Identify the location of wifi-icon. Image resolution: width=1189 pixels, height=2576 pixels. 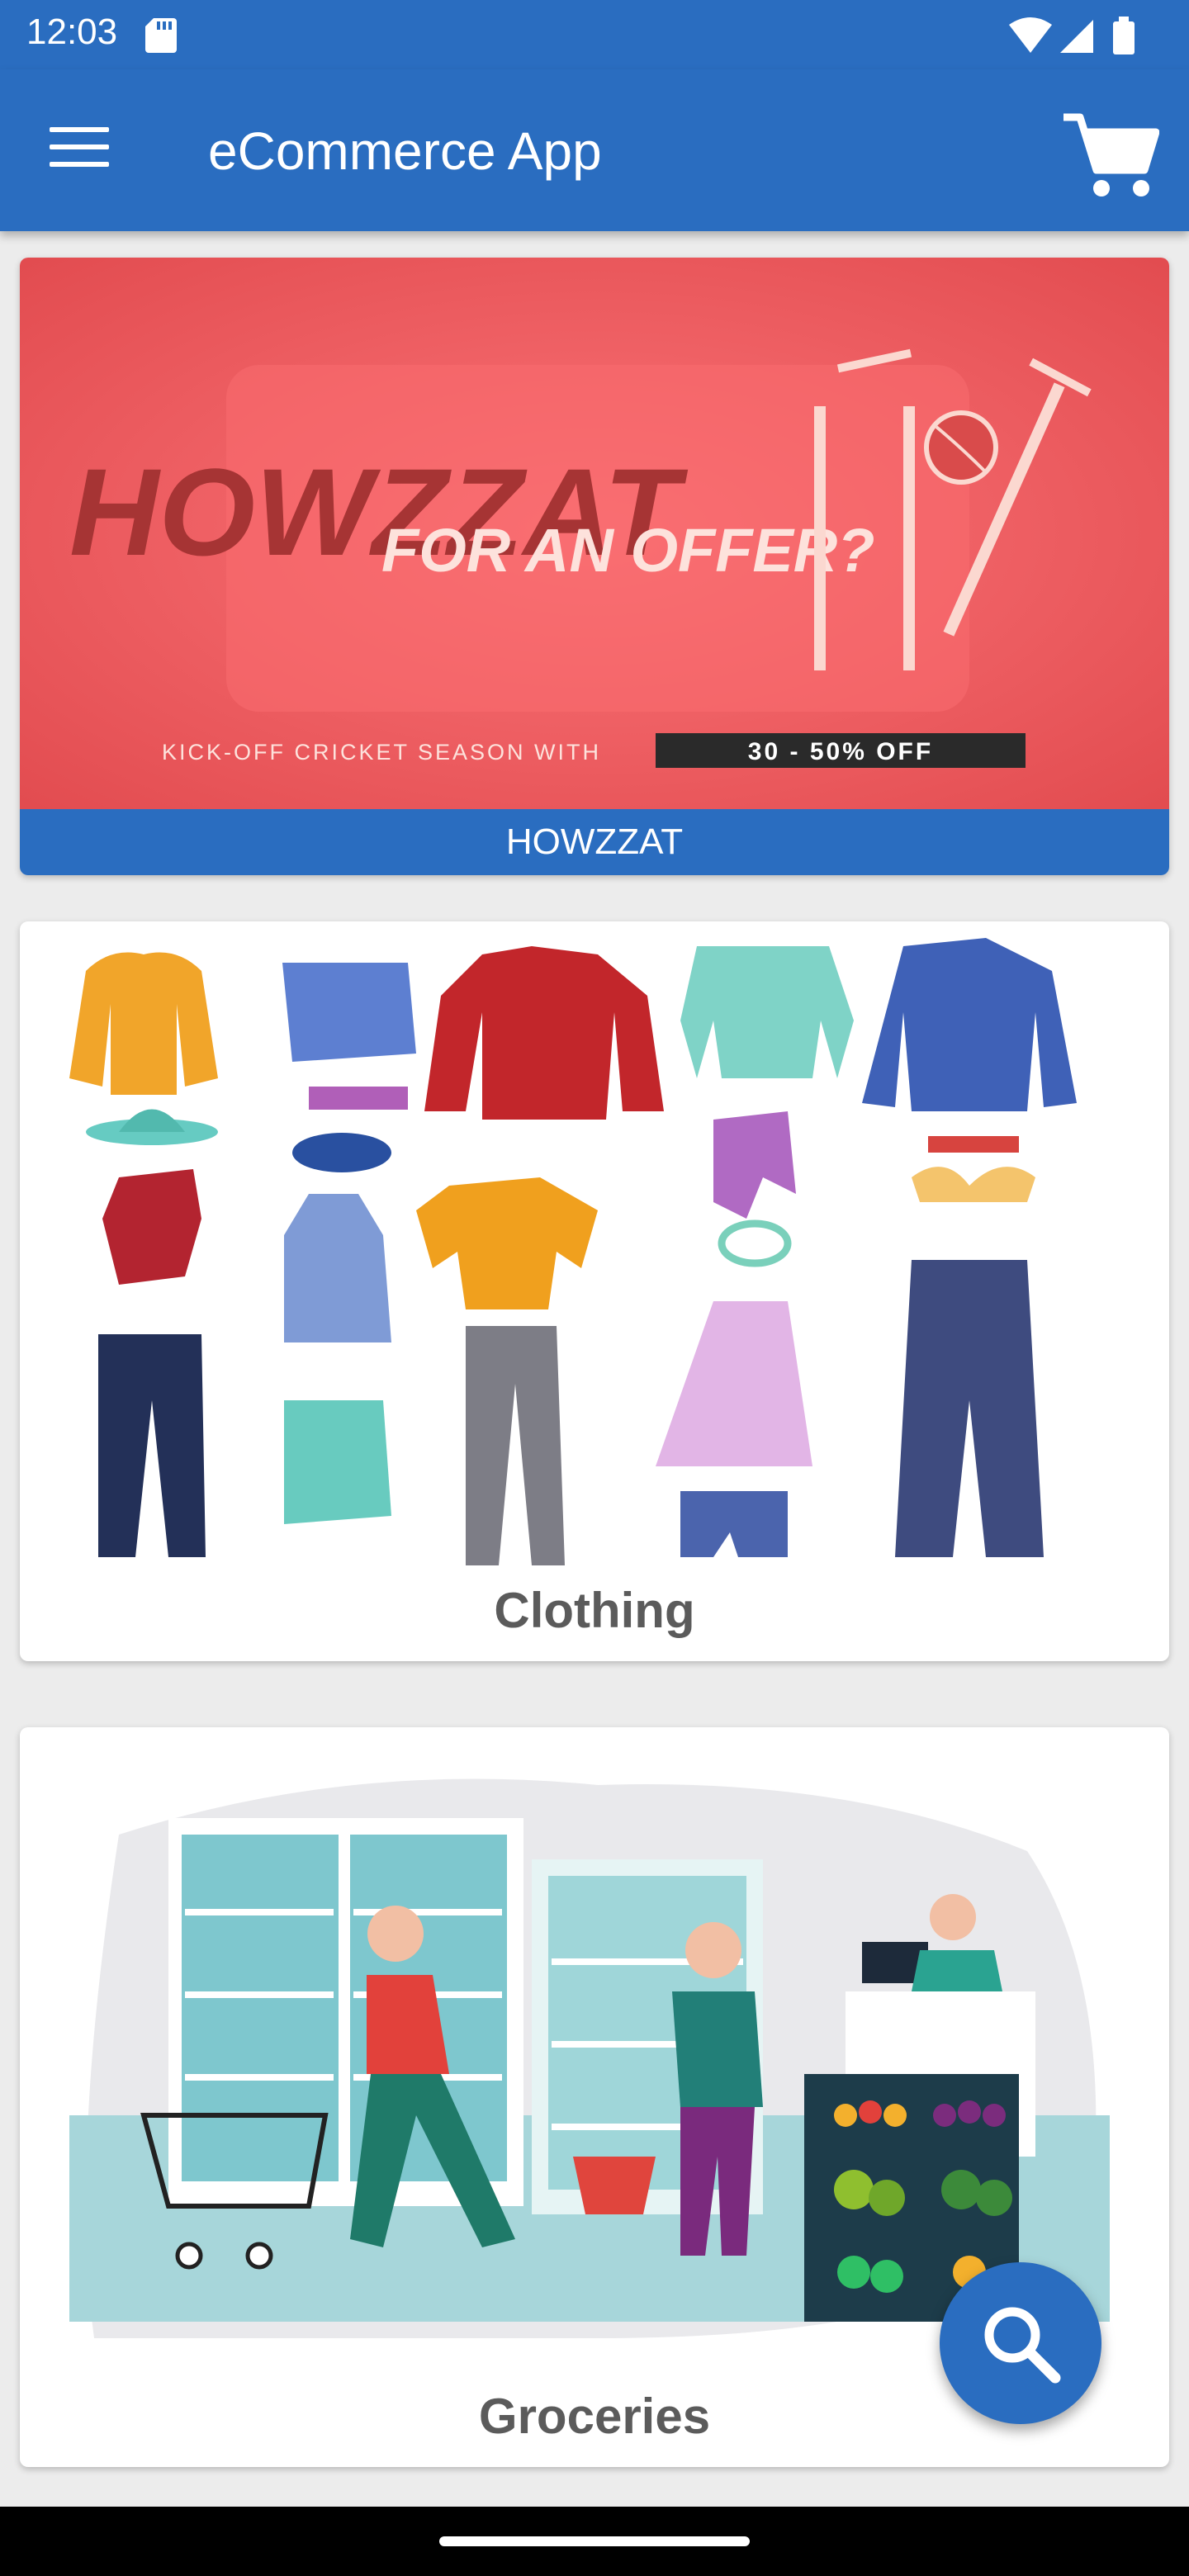
(1030, 35).